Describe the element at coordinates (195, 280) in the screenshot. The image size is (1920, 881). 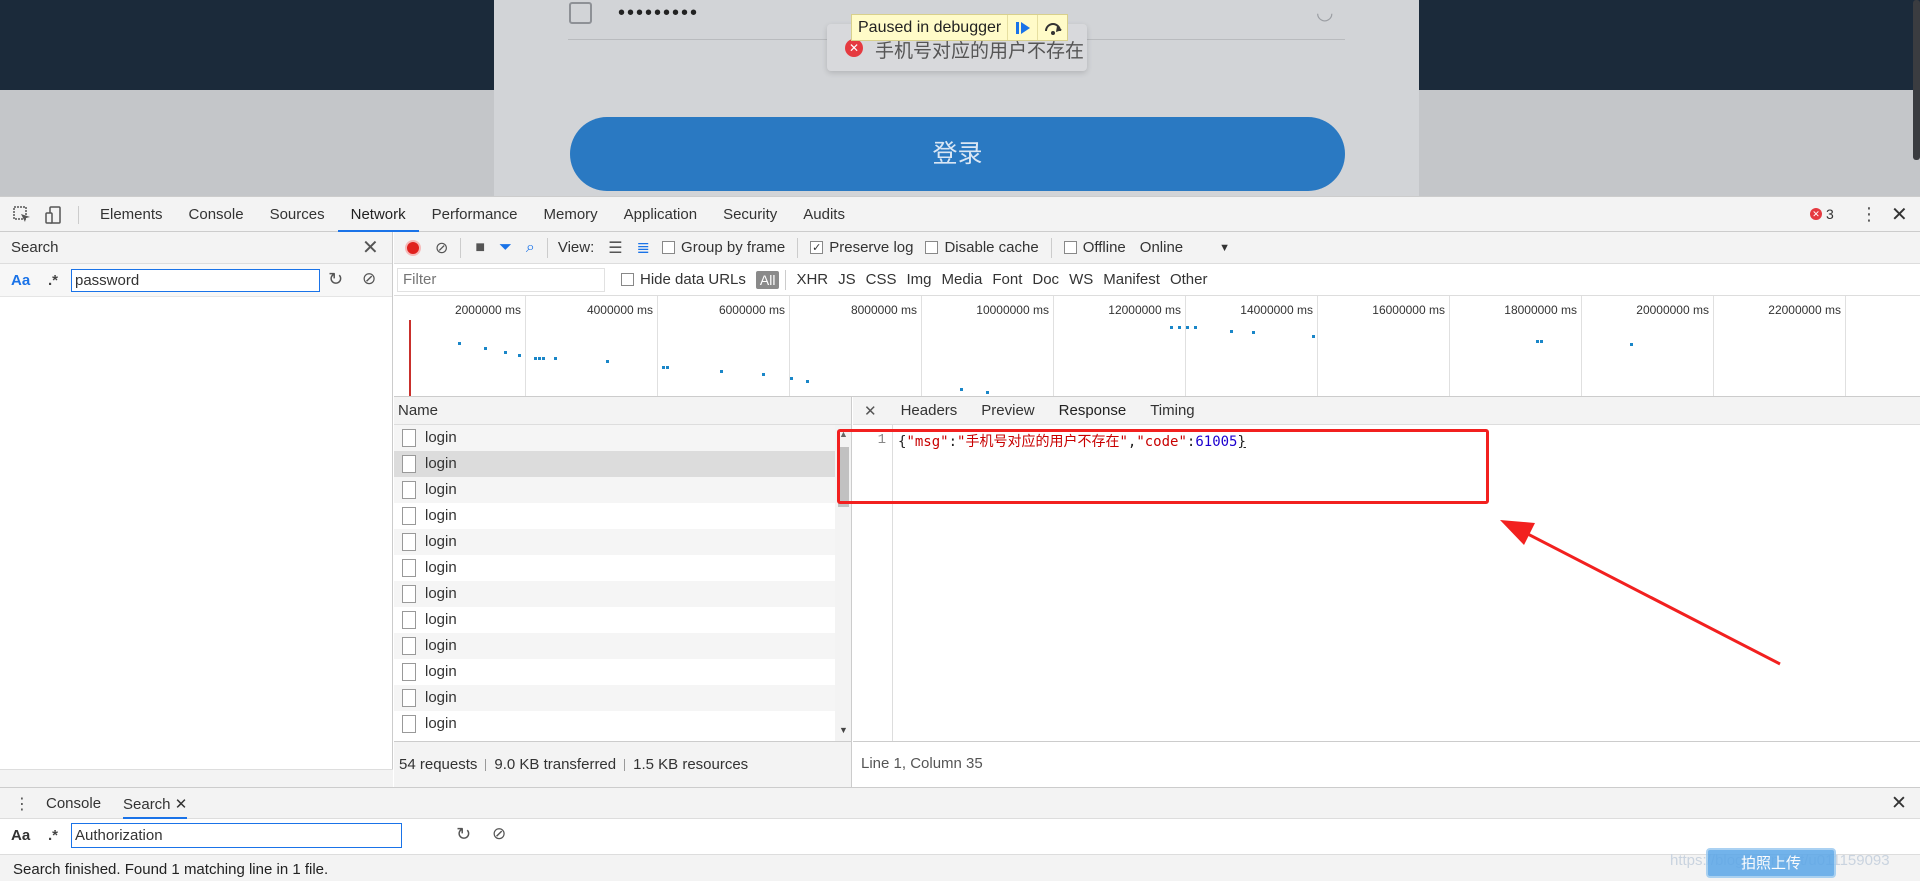
I see `search-sidebar-input` at that location.